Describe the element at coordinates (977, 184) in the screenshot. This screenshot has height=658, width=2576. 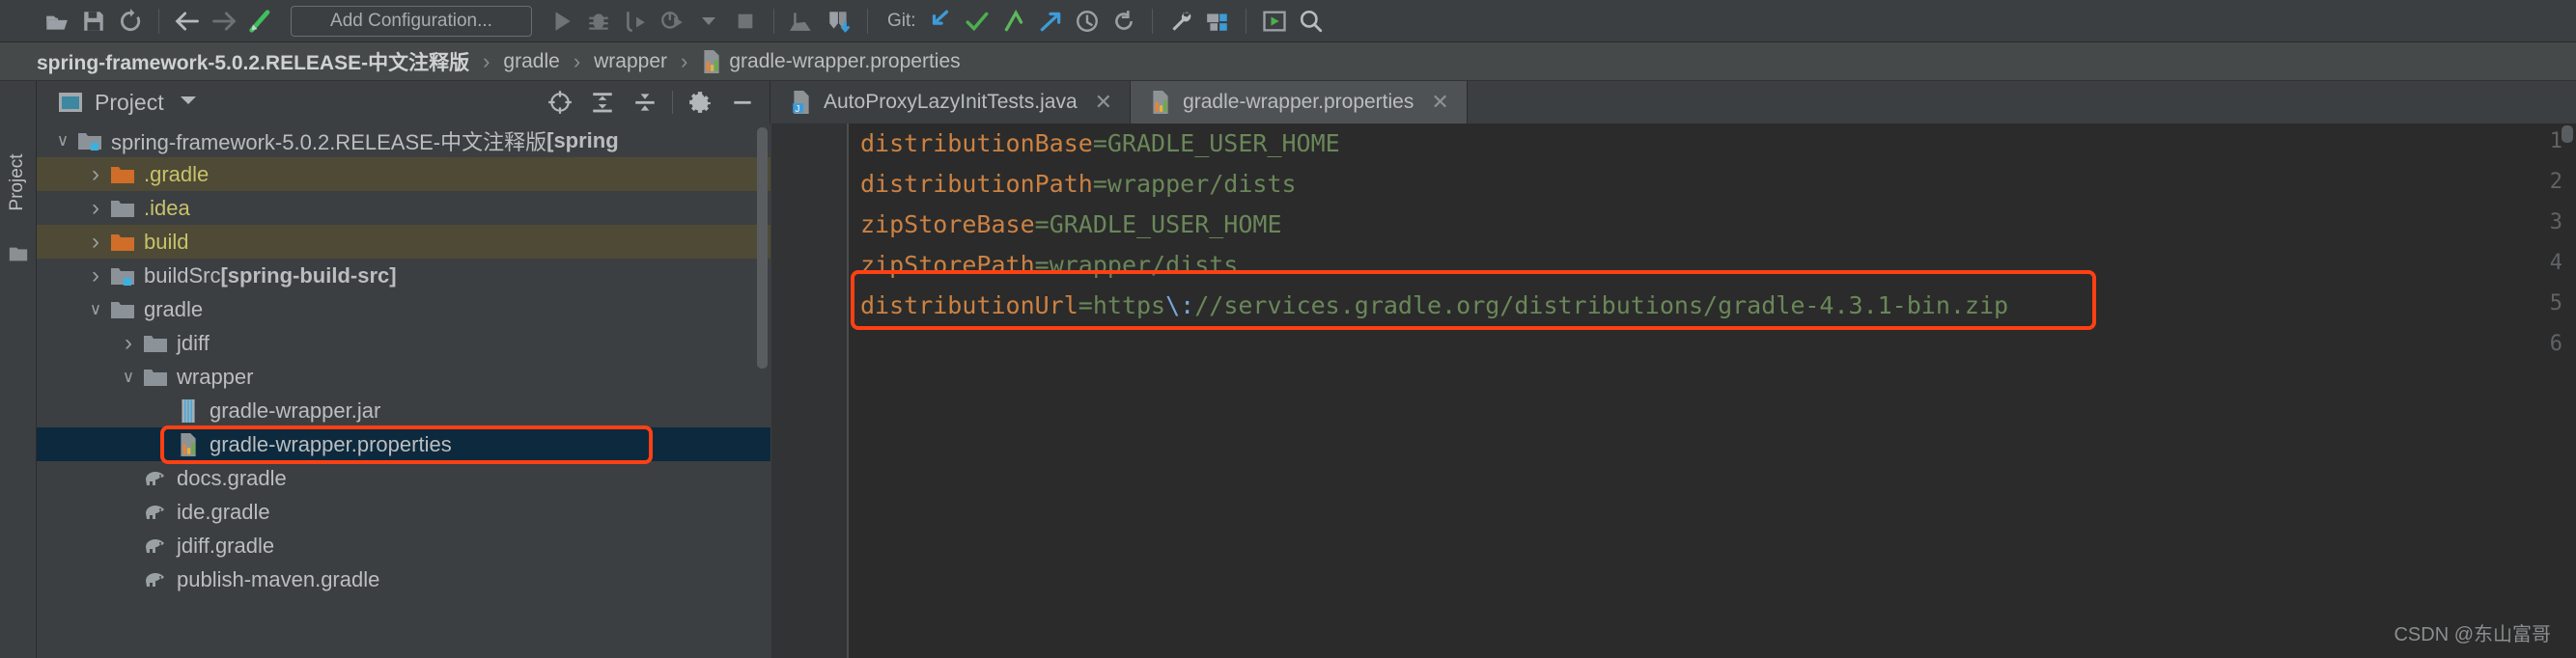
I see `property-key: distributionPath` at that location.